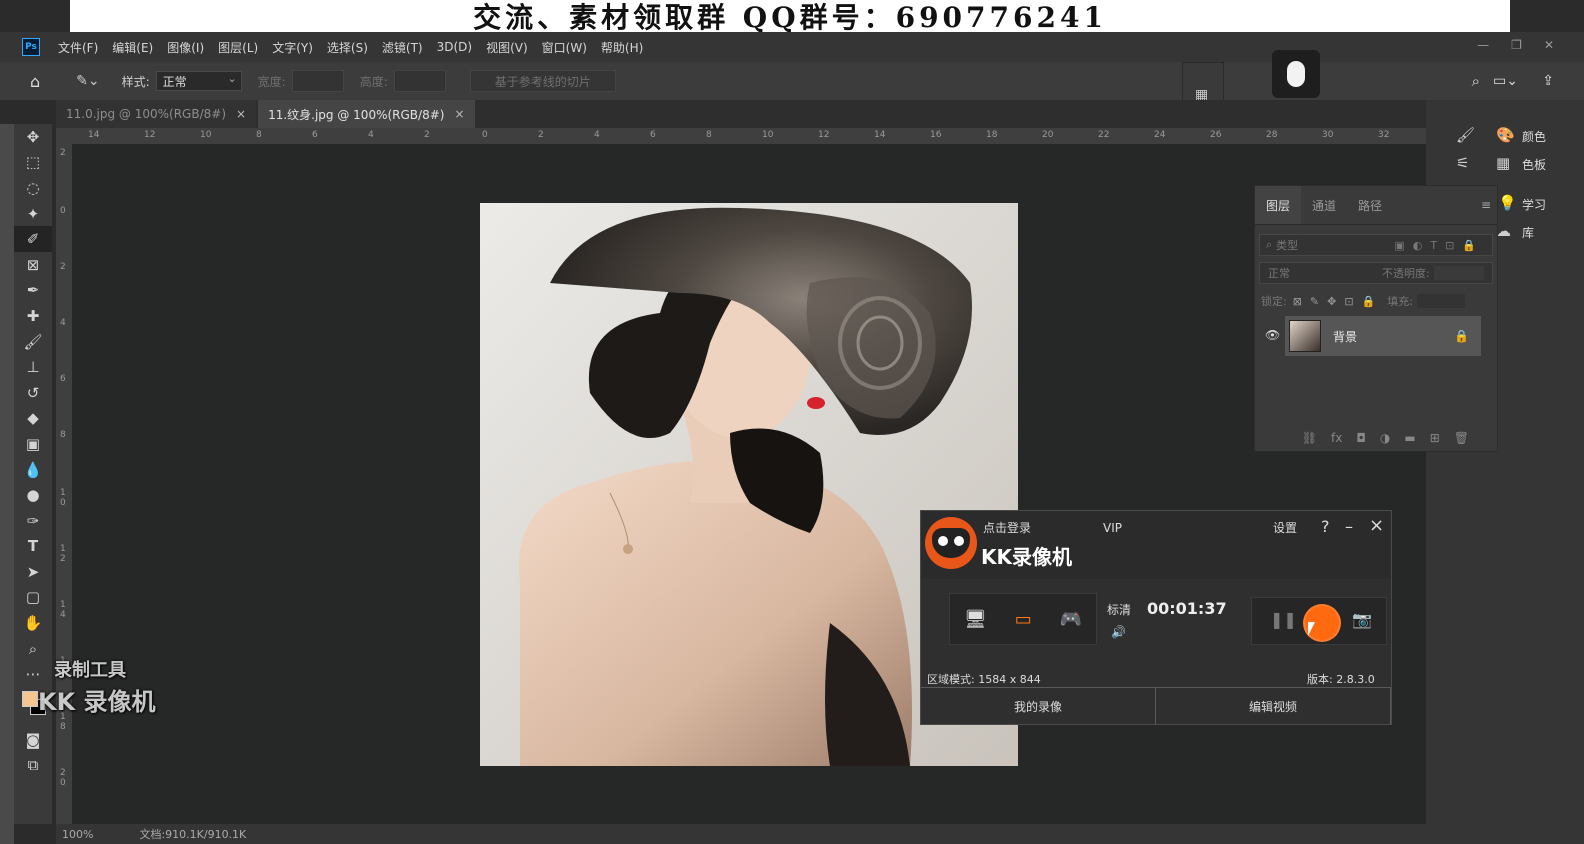 Image resolution: width=1584 pixels, height=844 pixels. I want to click on layer-row-background: 背景 🔒, so click(1383, 336).